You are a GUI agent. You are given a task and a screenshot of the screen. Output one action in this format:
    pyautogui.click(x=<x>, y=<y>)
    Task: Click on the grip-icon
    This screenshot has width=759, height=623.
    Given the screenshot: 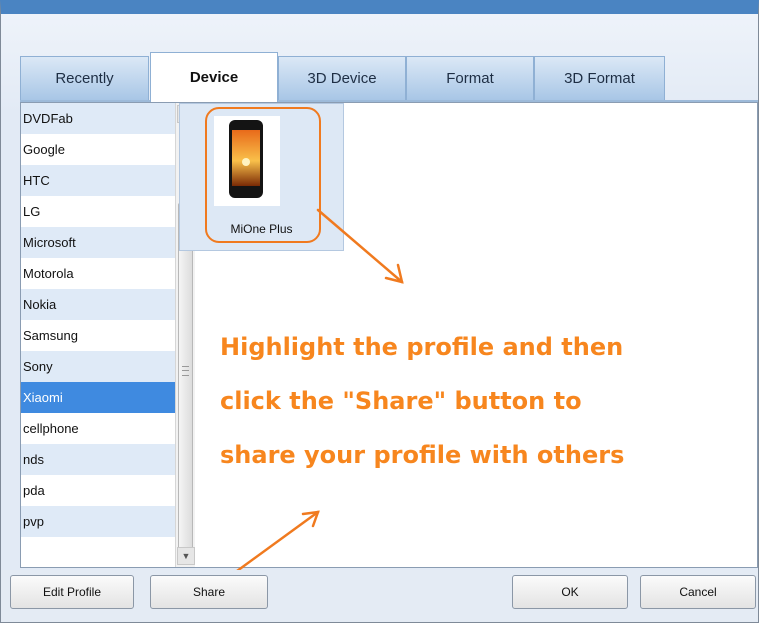 What is the action you would take?
    pyautogui.click(x=185, y=371)
    